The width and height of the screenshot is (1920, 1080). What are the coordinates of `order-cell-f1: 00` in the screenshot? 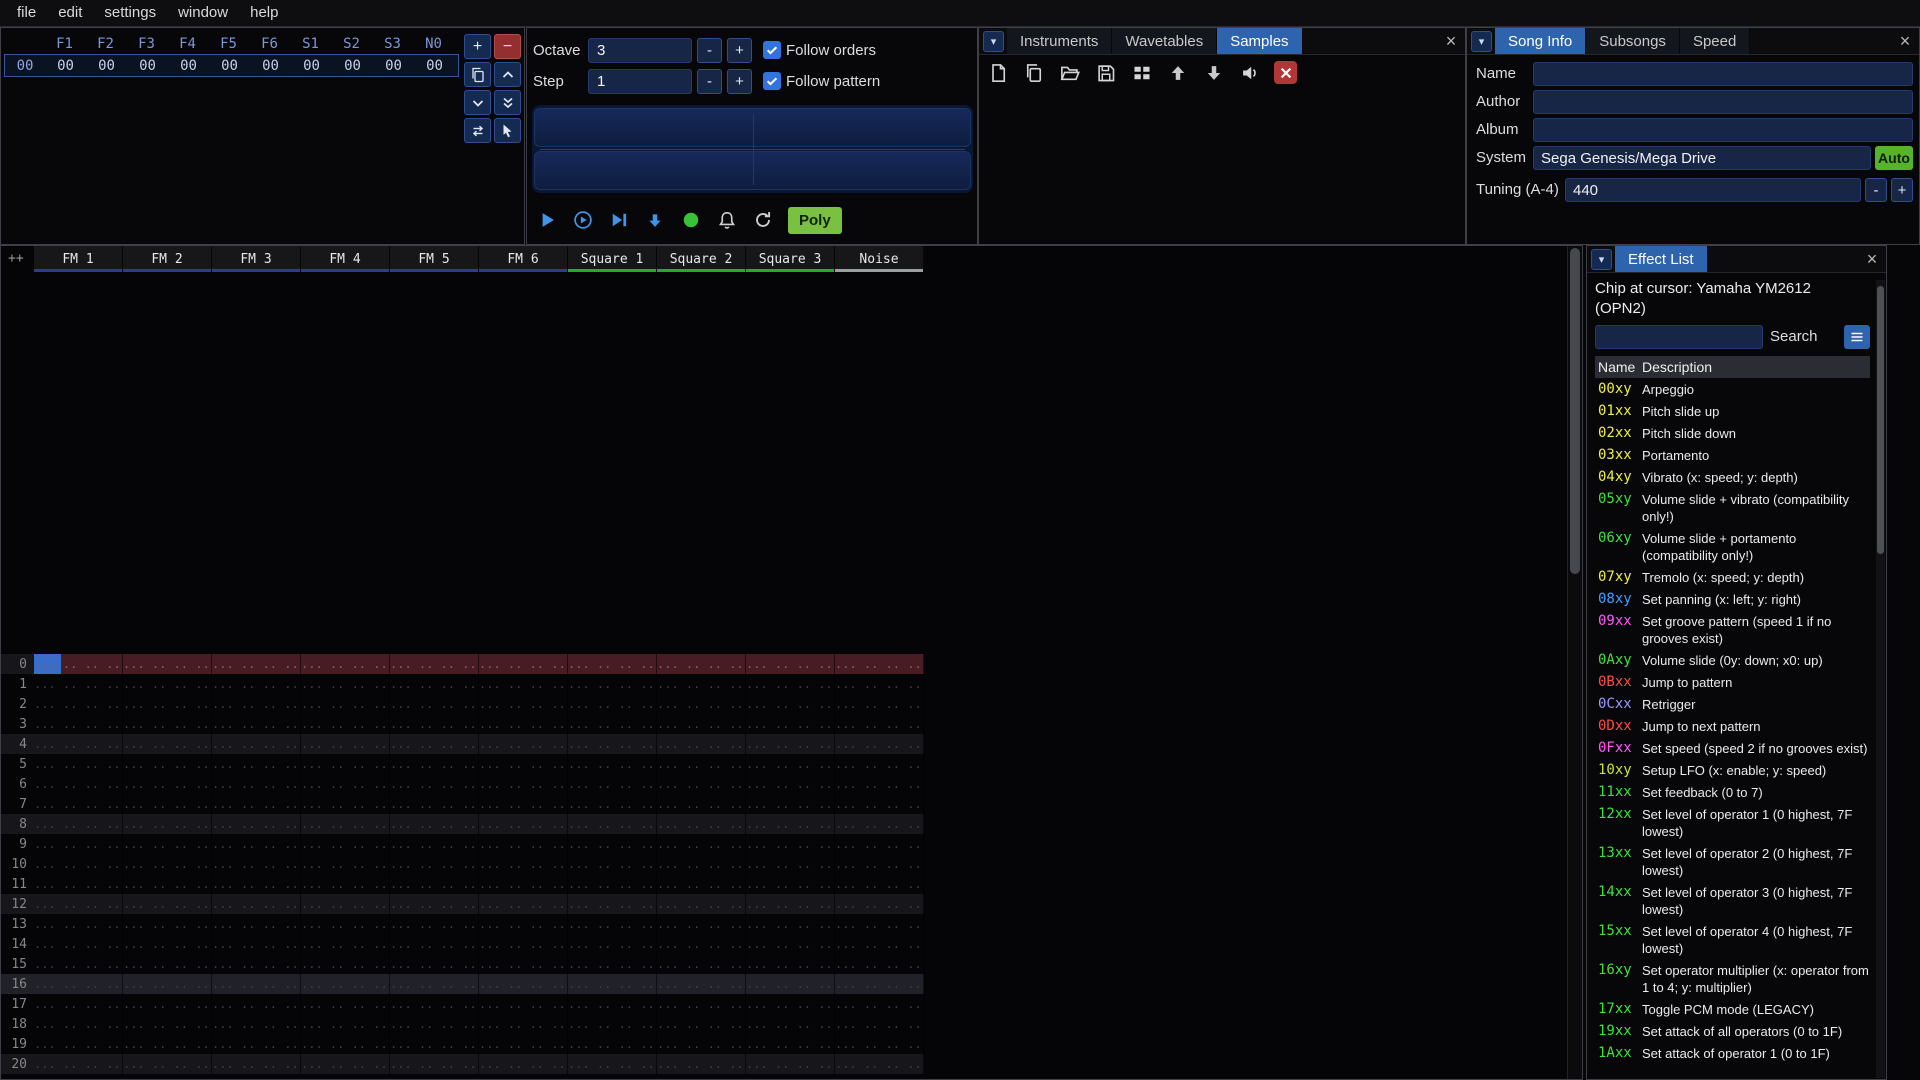 It's located at (65, 66).